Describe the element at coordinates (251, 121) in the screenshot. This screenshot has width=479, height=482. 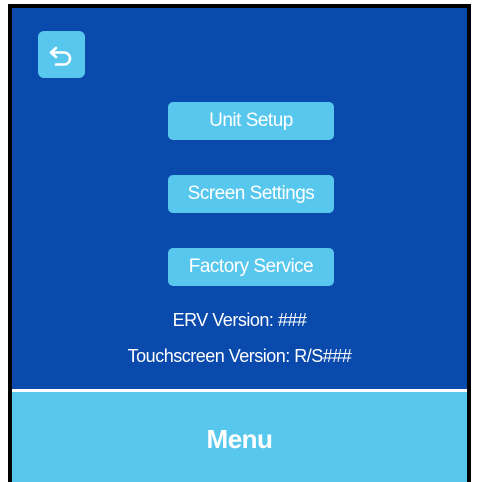
I see `unit-setup-button: Unit Setup` at that location.